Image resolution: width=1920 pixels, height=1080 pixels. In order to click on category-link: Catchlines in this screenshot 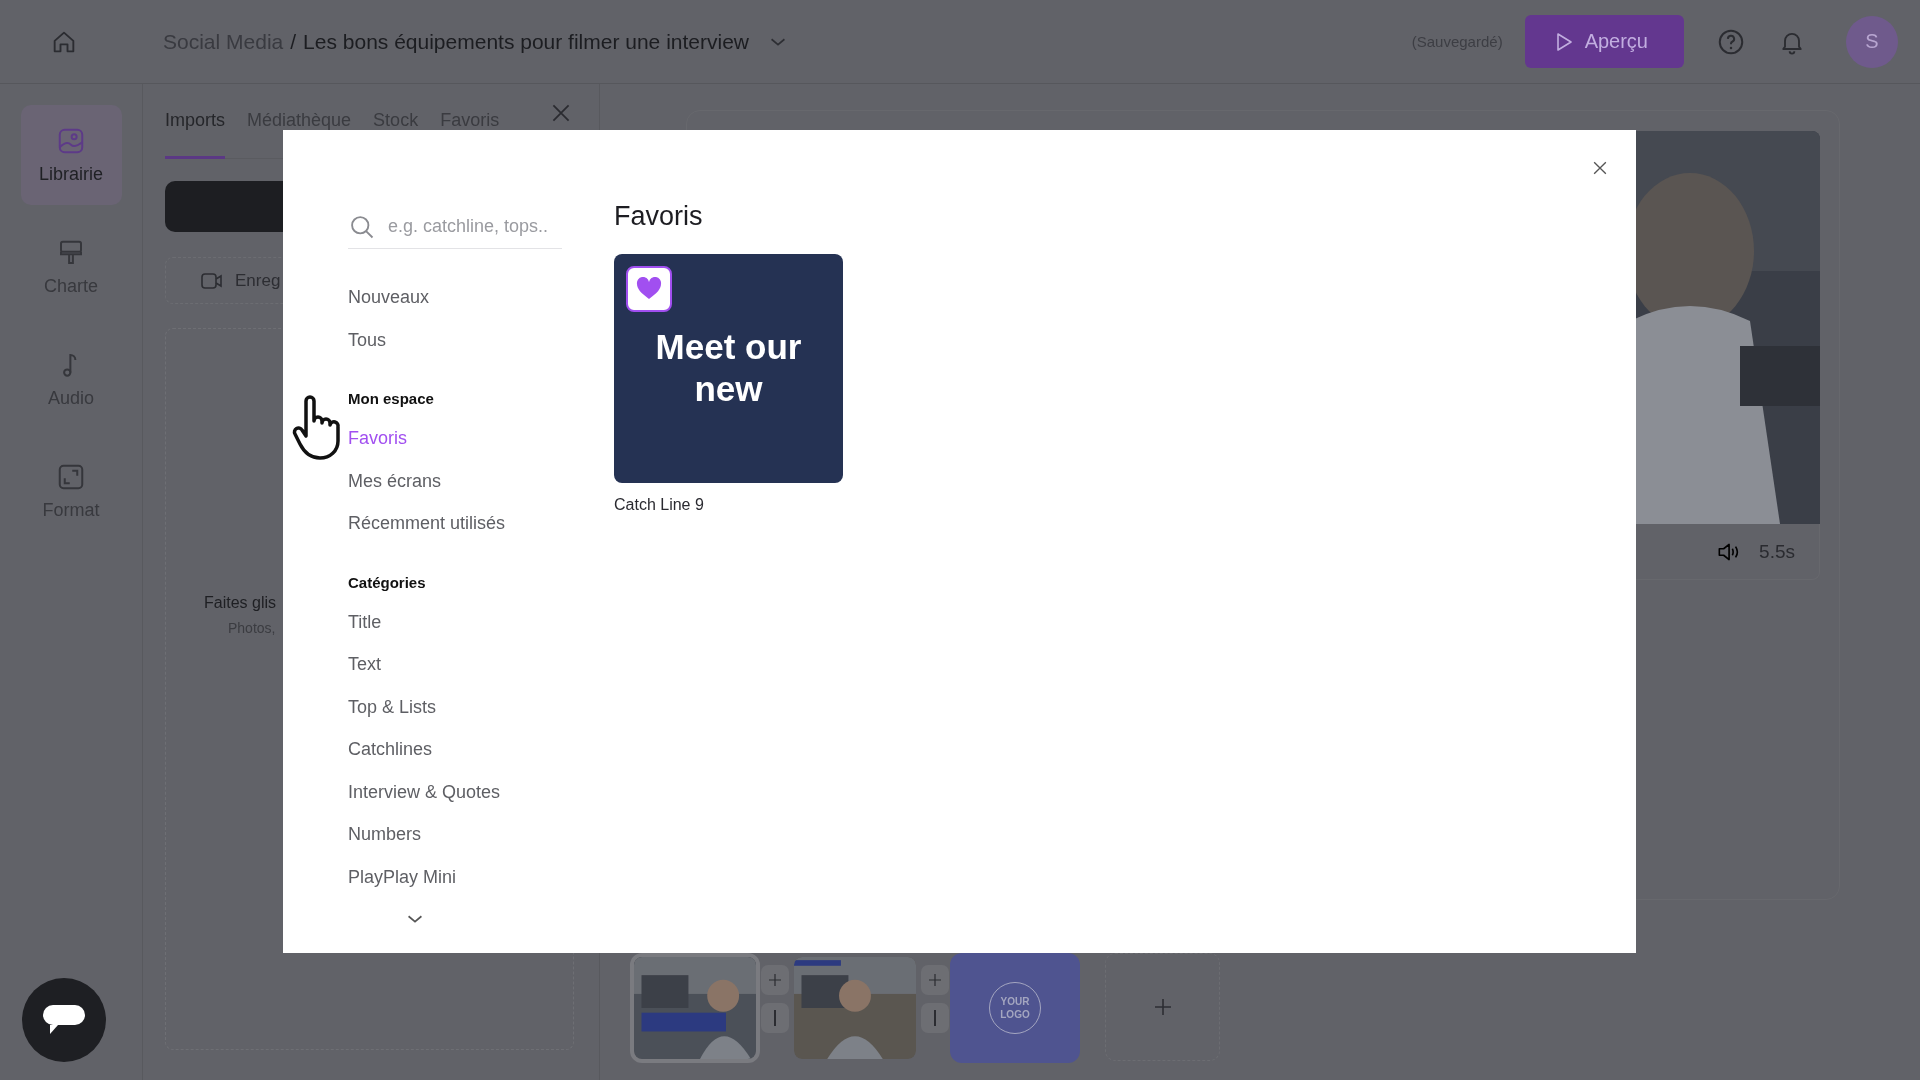, I will do `click(455, 749)`.